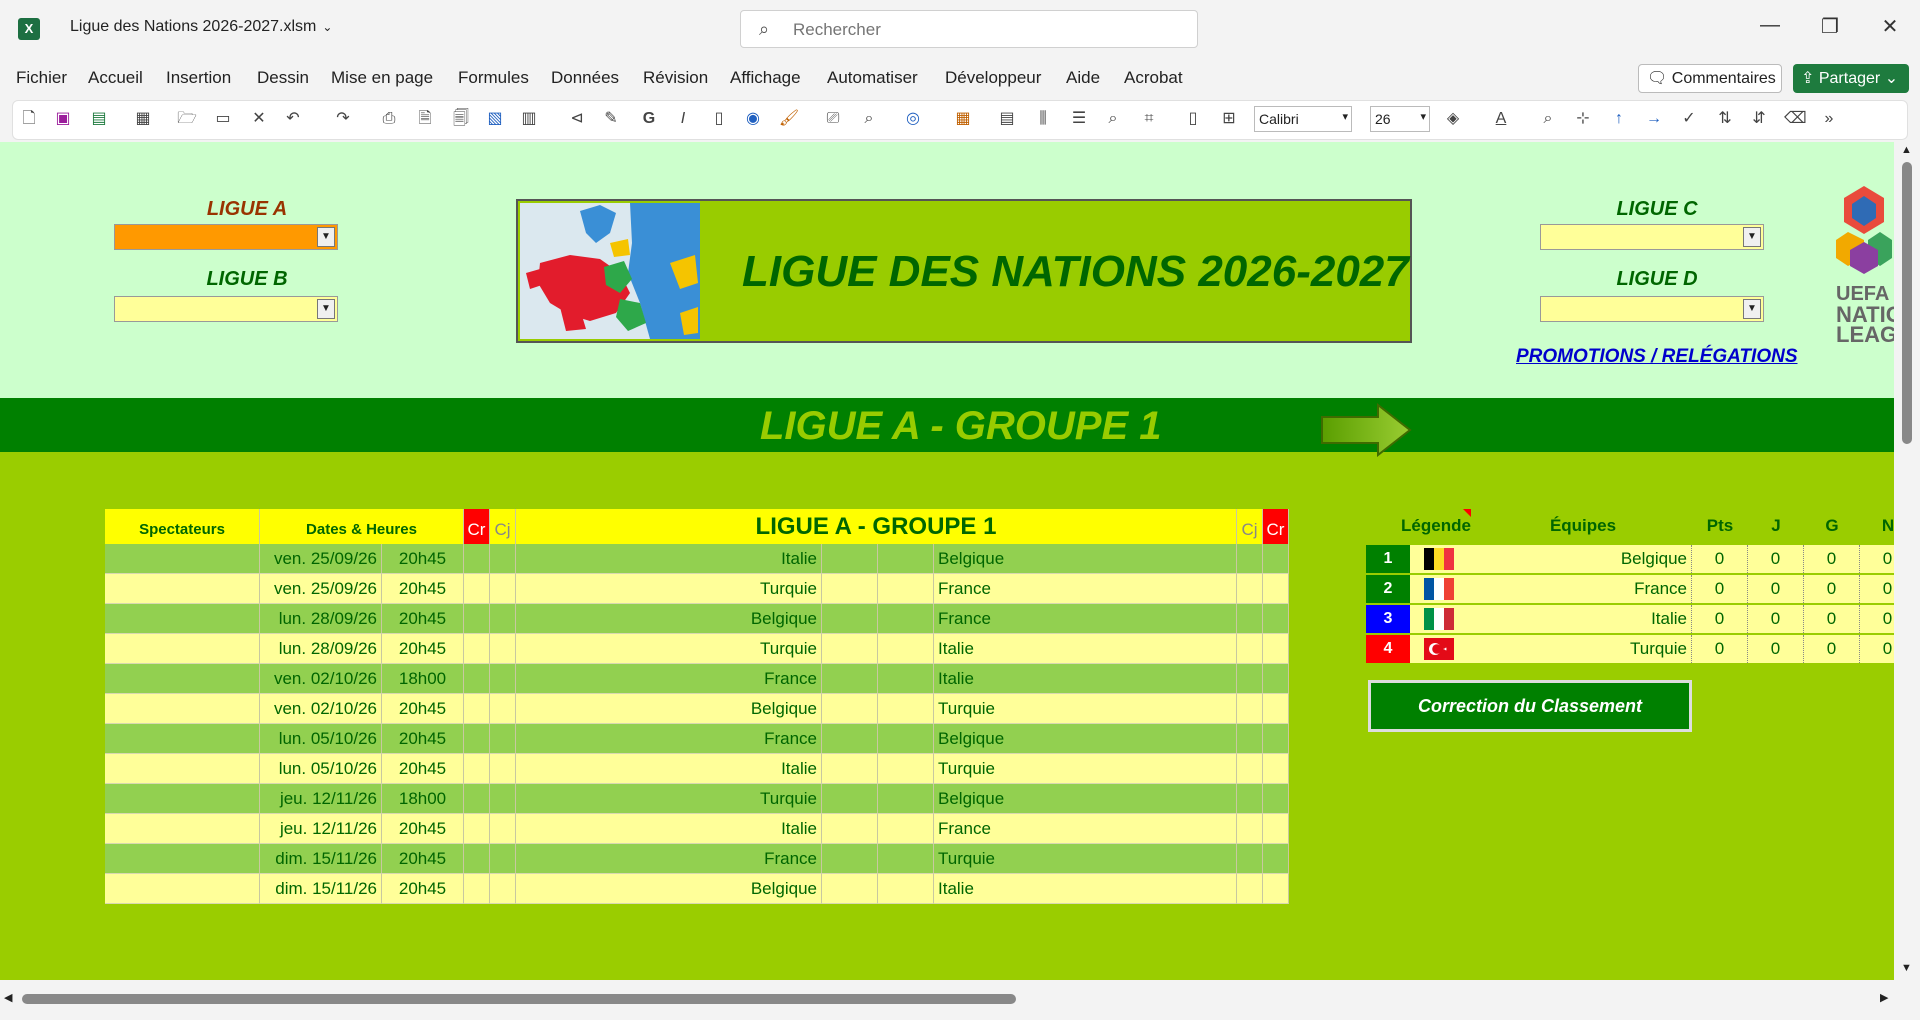  What do you see at coordinates (1153, 78) in the screenshot?
I see `menu-acrobat: Acrobat` at bounding box center [1153, 78].